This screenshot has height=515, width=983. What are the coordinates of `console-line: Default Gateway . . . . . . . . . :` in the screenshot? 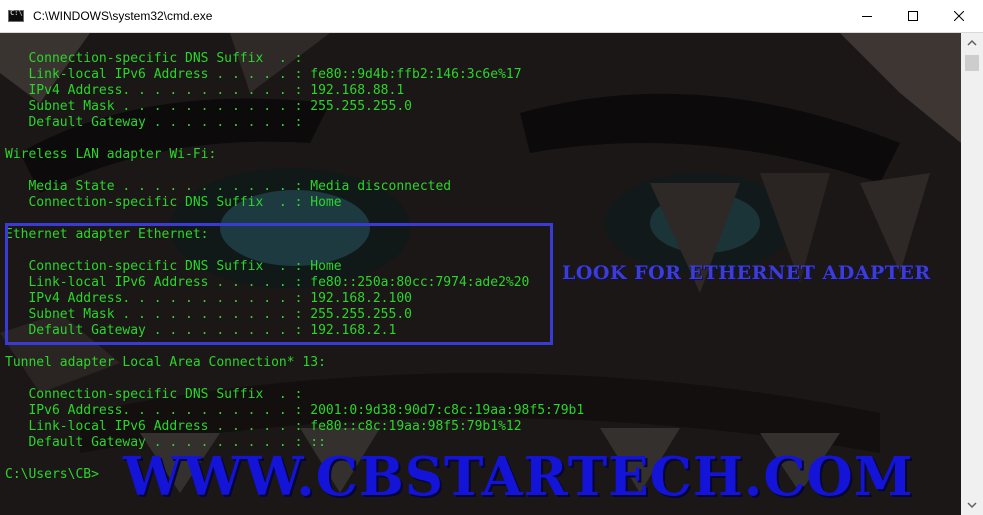 It's located at (154, 122).